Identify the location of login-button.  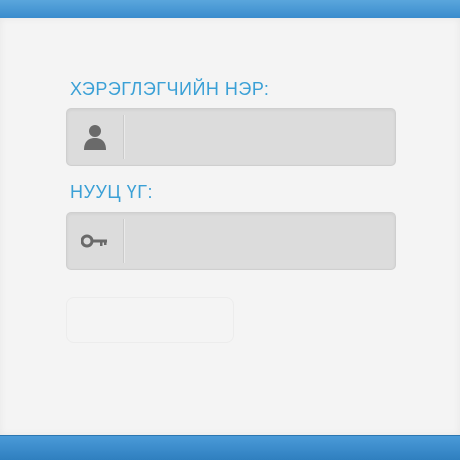
(150, 320).